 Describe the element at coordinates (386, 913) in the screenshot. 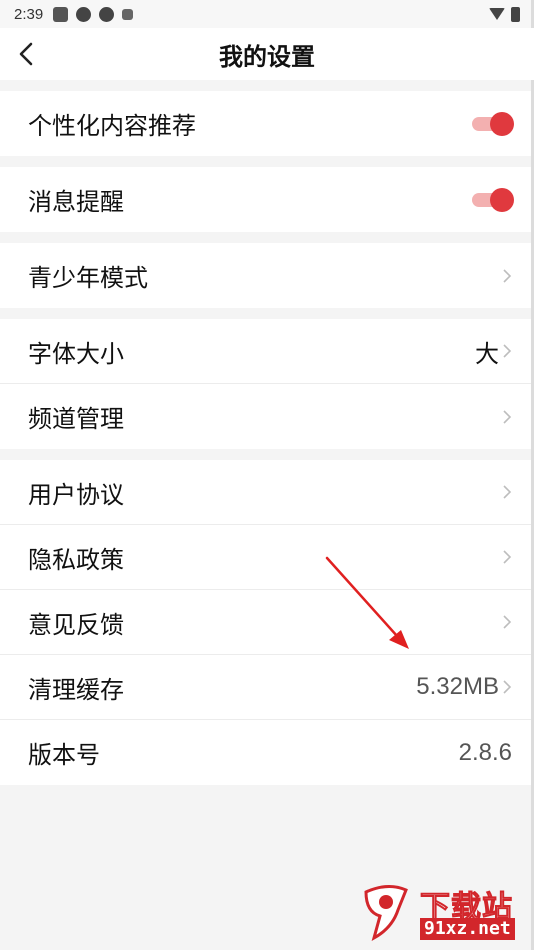

I see `watermark-logo-icon` at that location.